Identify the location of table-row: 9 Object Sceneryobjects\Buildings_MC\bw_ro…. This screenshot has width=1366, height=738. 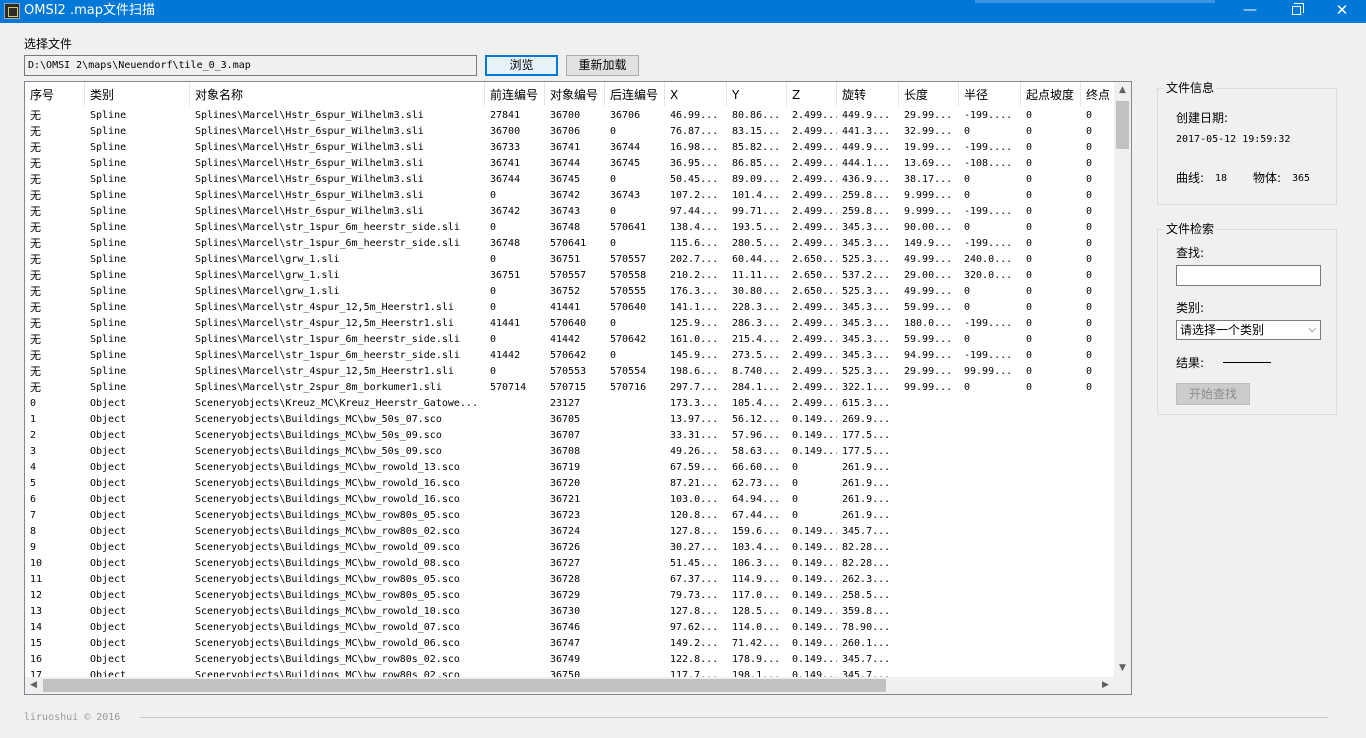
(569, 548).